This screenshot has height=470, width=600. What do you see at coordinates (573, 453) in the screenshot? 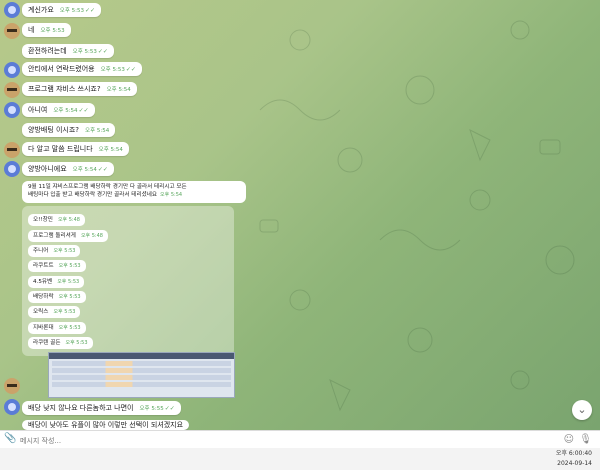
I see `clock-time: 오후 6:00:40` at bounding box center [573, 453].